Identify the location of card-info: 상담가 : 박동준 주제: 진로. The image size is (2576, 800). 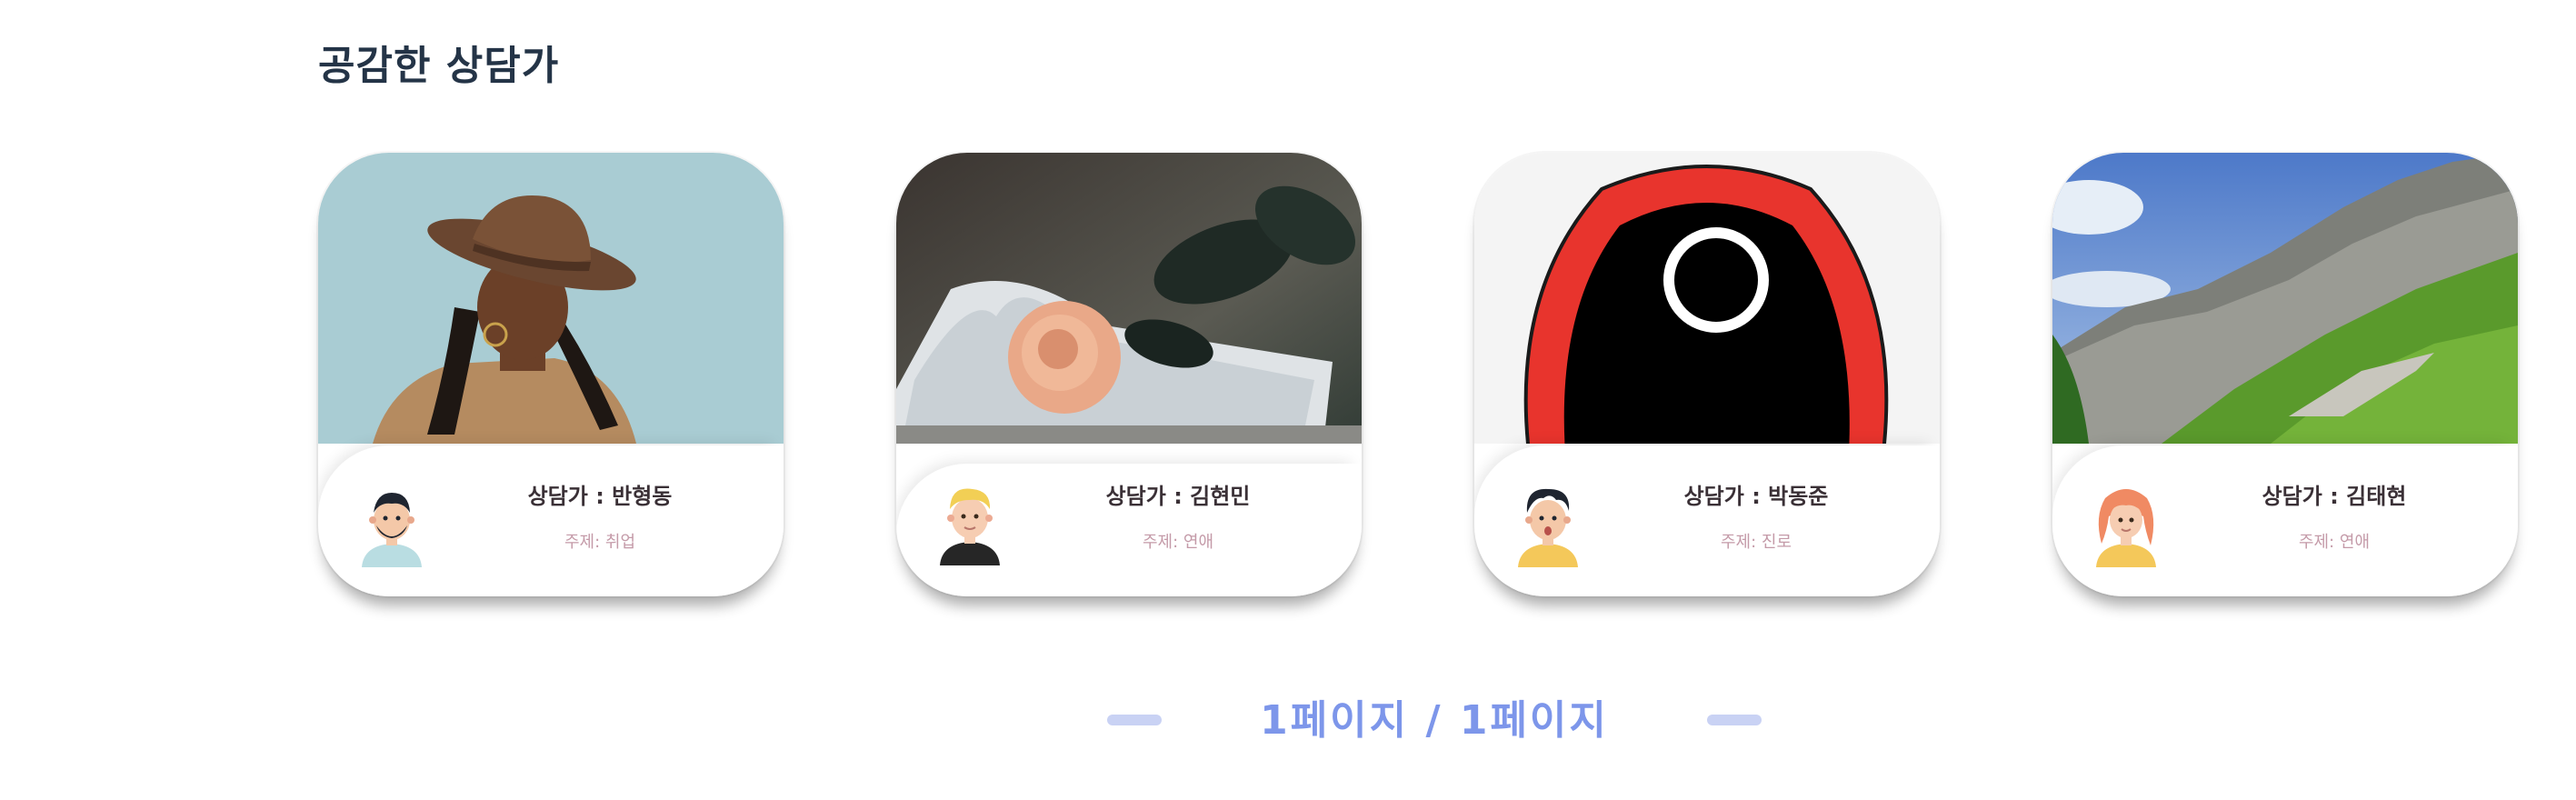
(1707, 520).